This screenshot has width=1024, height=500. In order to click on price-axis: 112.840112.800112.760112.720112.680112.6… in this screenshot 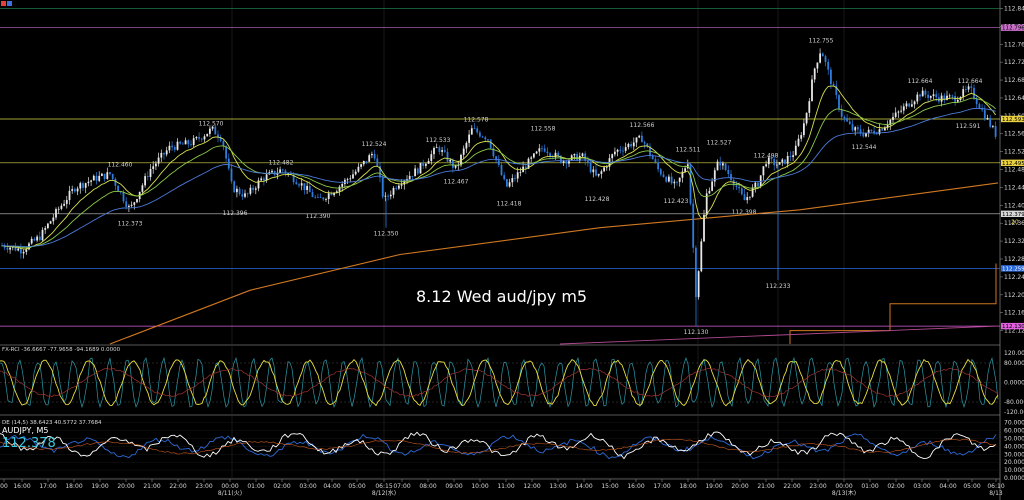, I will do `click(1012, 243)`.